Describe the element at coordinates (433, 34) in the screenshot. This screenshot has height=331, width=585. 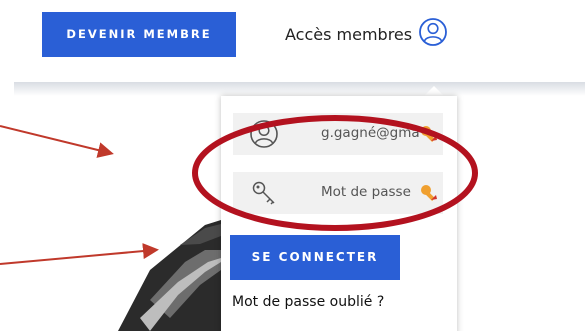
I see `user-circle-icon` at that location.